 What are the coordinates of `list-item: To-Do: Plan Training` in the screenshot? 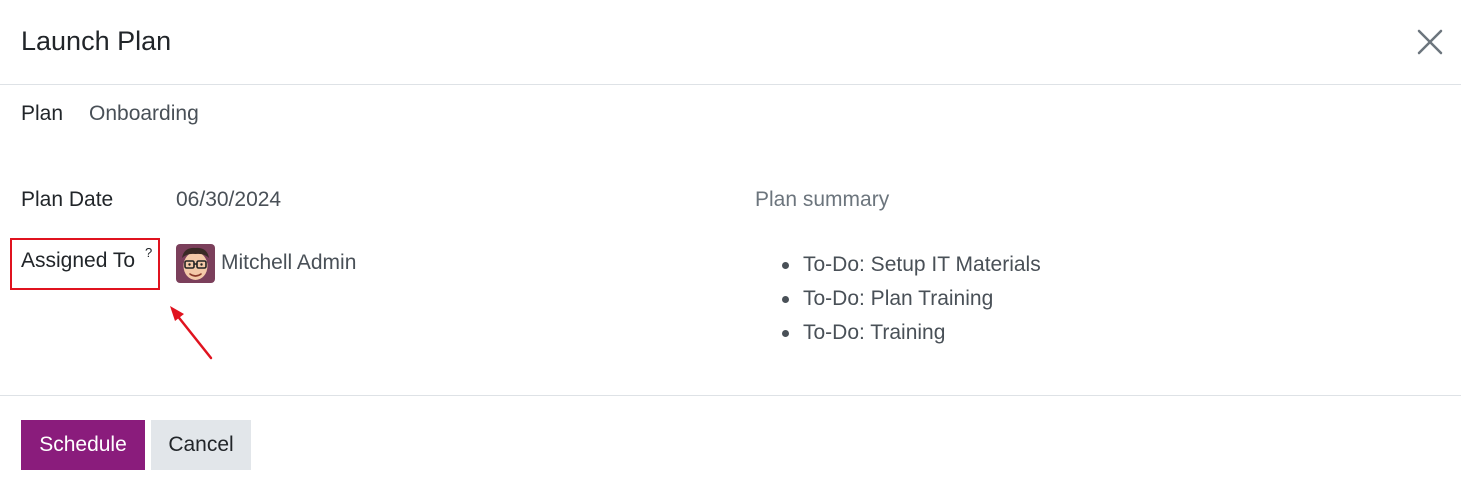 It's located at (909, 299).